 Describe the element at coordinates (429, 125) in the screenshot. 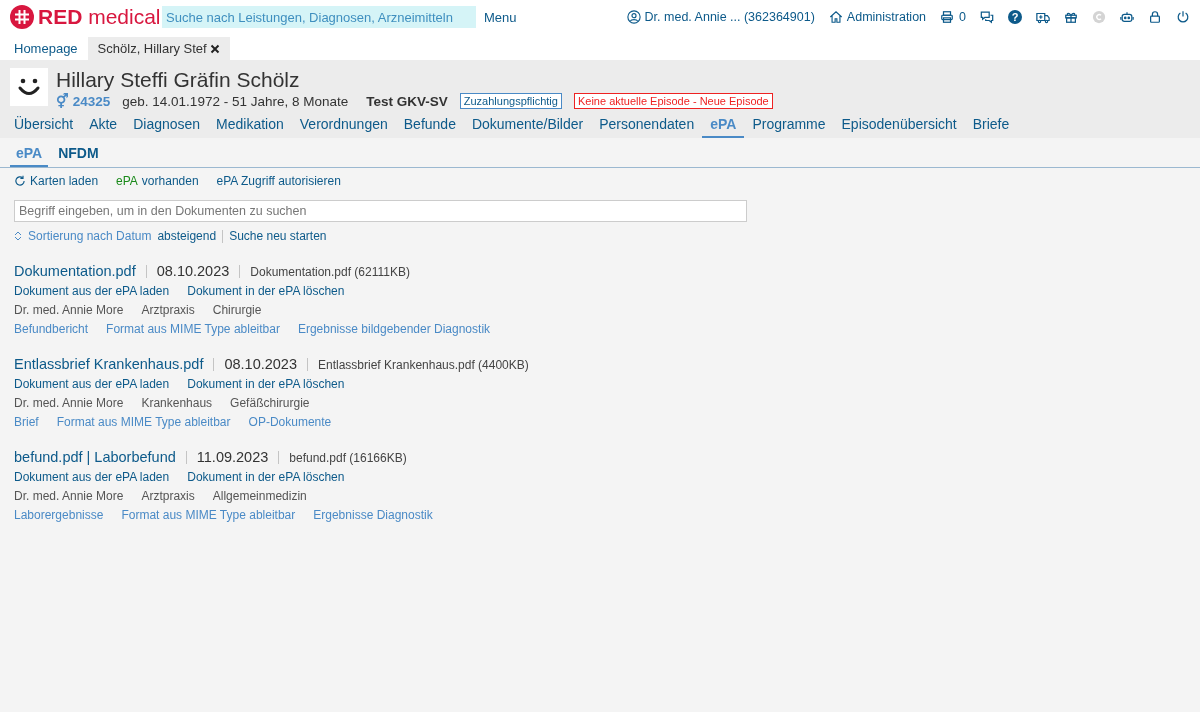

I see `nav-tab: Befunde` at that location.